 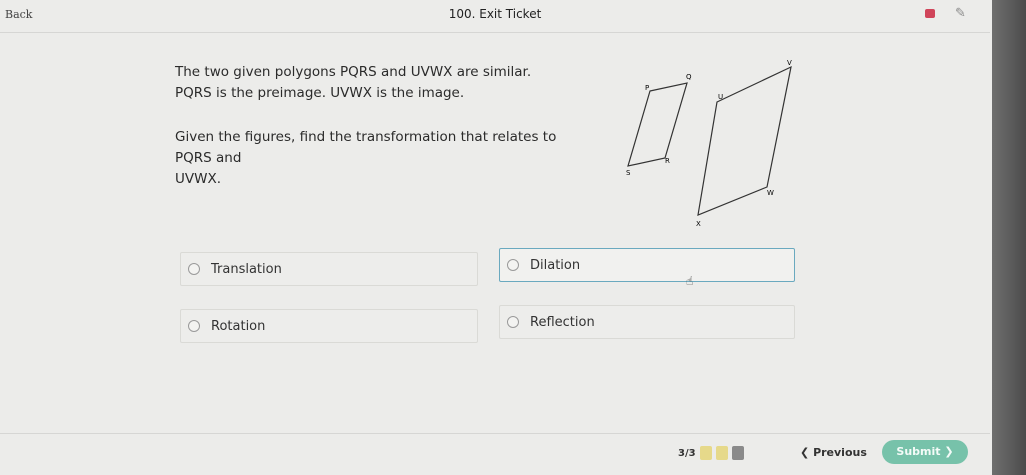 I want to click on right-edge-strip, so click(x=1009, y=237).